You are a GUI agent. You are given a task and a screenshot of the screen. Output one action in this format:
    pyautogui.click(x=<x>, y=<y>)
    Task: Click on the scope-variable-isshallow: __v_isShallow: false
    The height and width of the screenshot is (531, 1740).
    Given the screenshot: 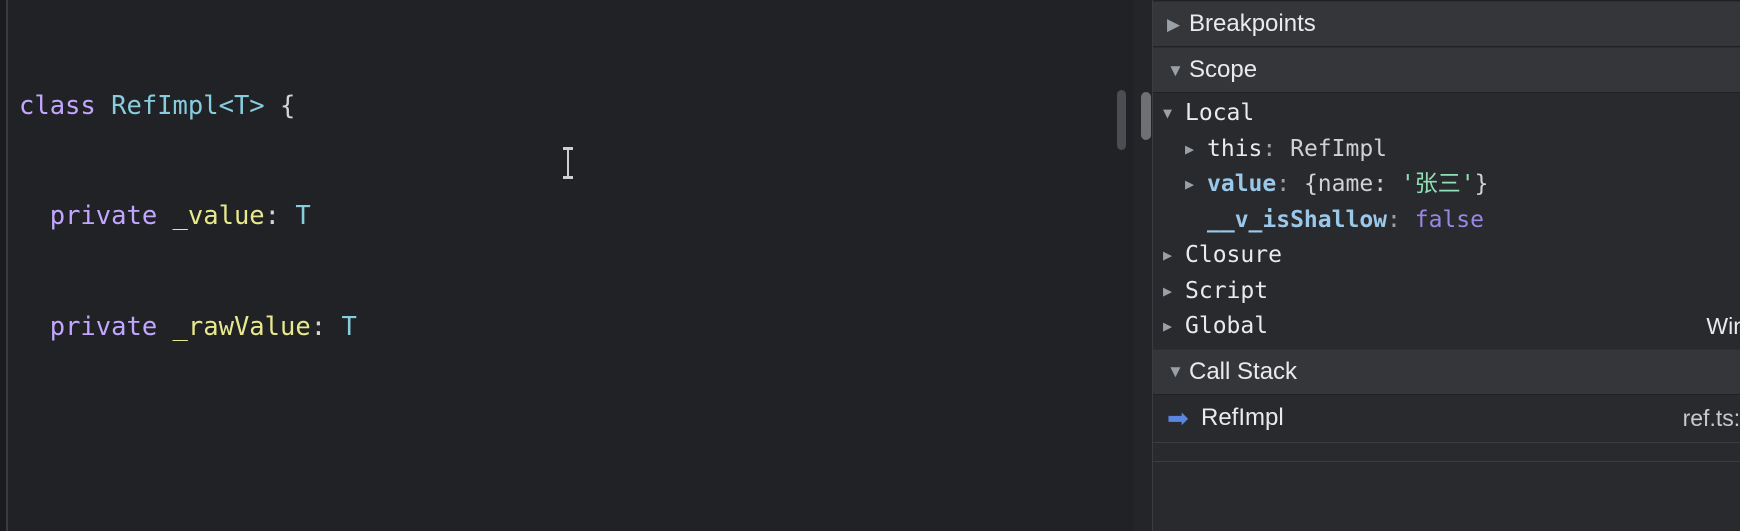 What is the action you would take?
    pyautogui.click(x=1446, y=221)
    